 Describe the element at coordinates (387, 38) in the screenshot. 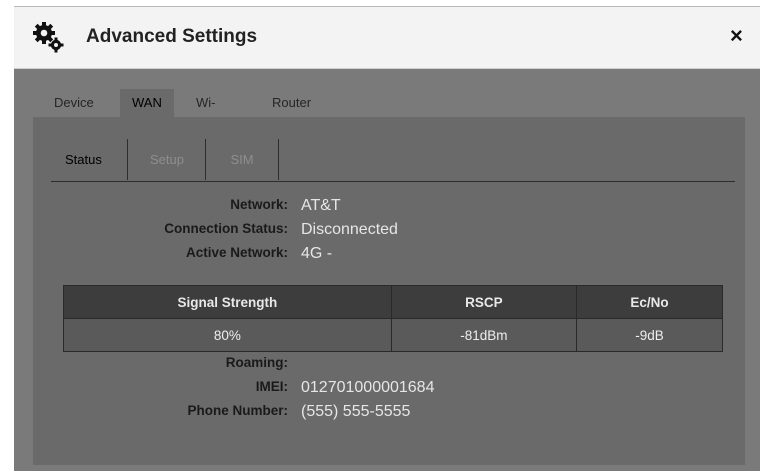

I see `dialog-titlebar: Advanced Settings ×` at that location.